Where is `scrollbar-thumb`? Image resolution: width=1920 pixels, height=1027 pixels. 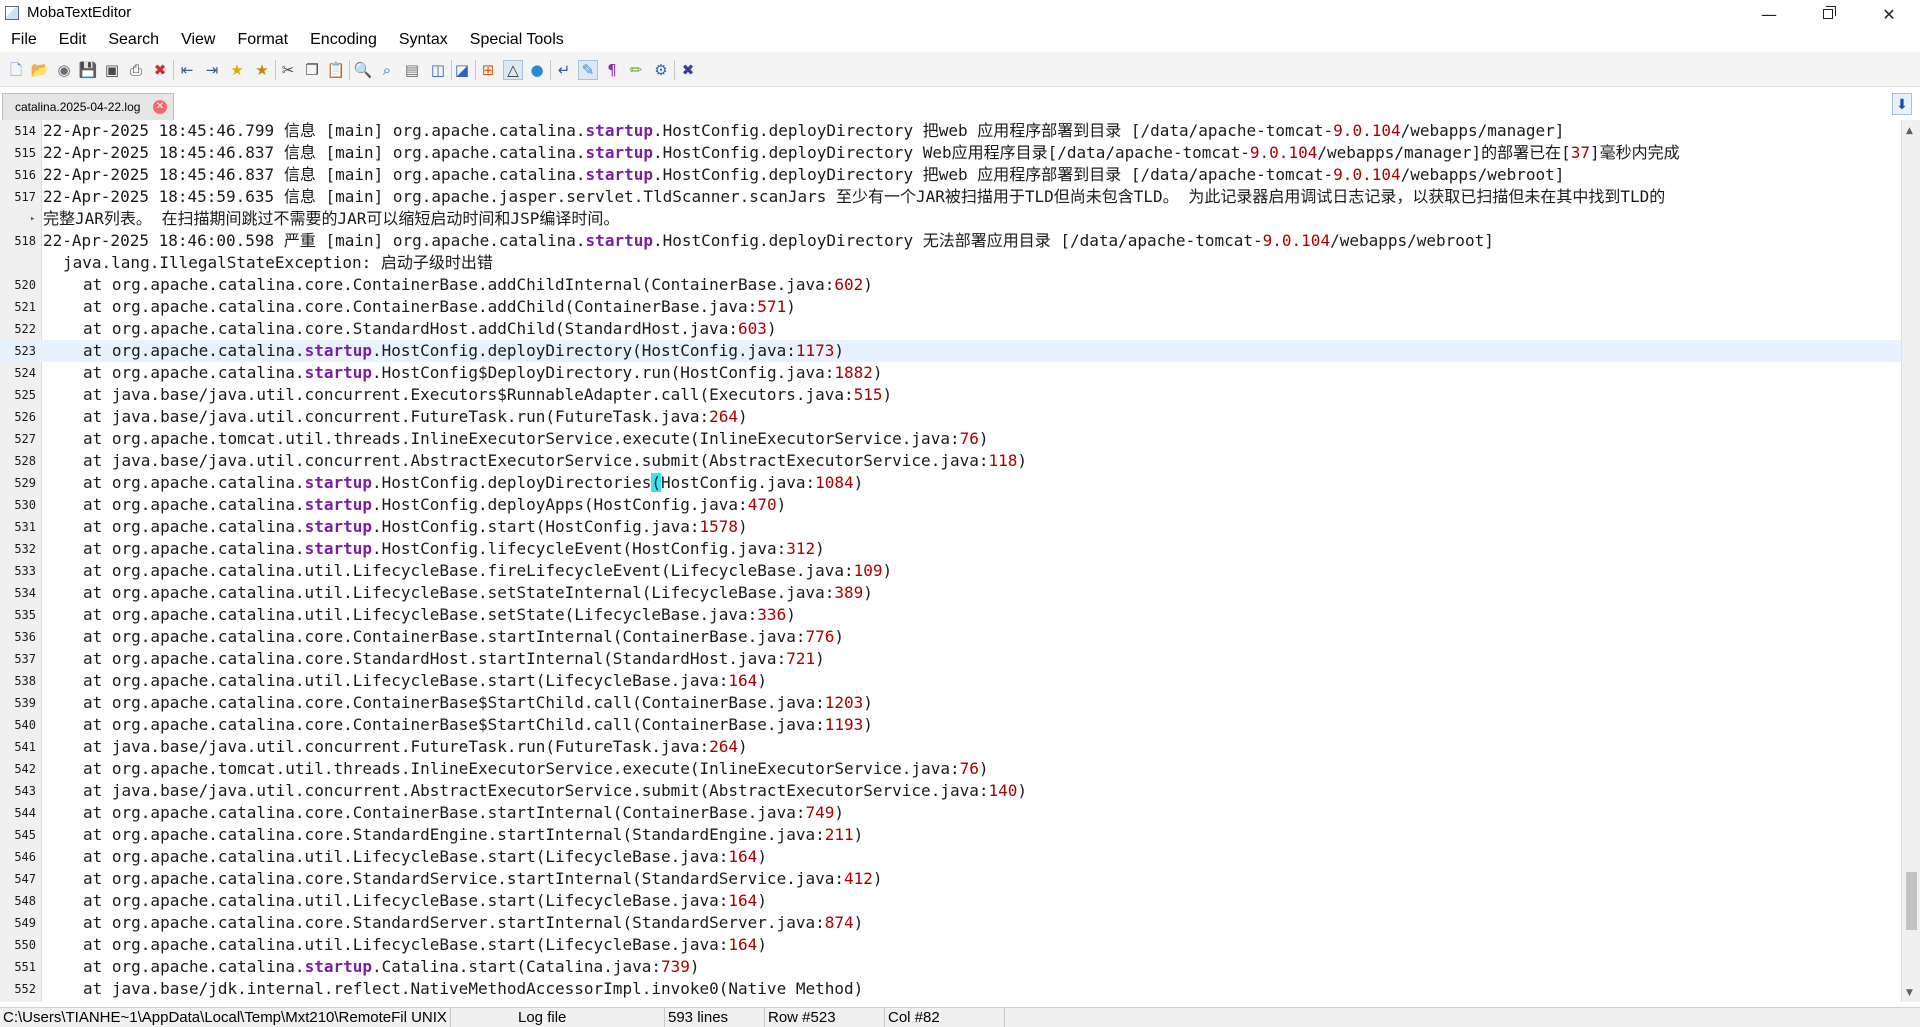 scrollbar-thumb is located at coordinates (1911, 901).